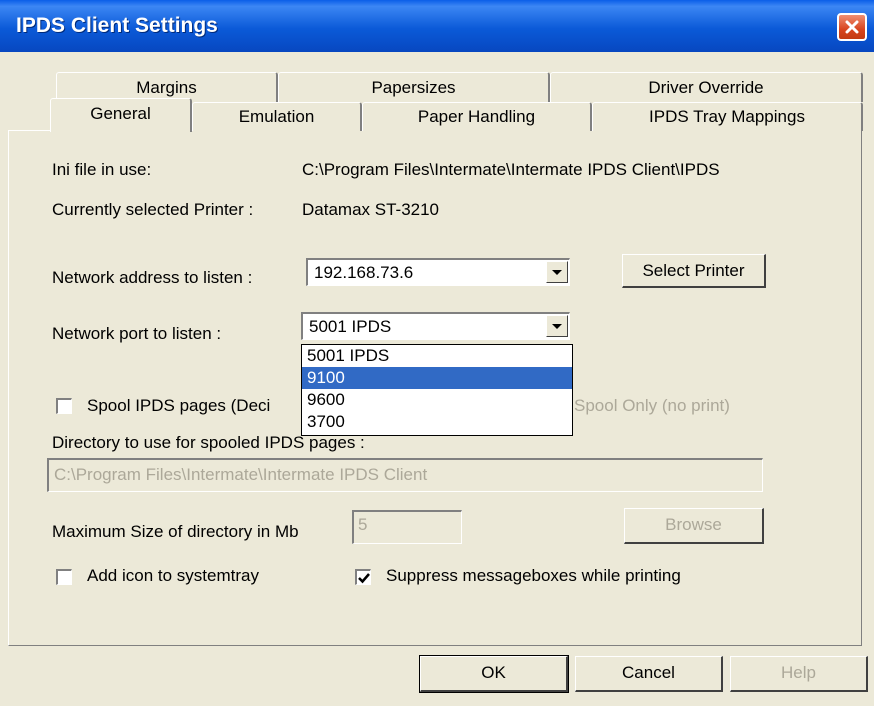  Describe the element at coordinates (414, 87) in the screenshot. I see `tab-papersizes: Papersizes` at that location.